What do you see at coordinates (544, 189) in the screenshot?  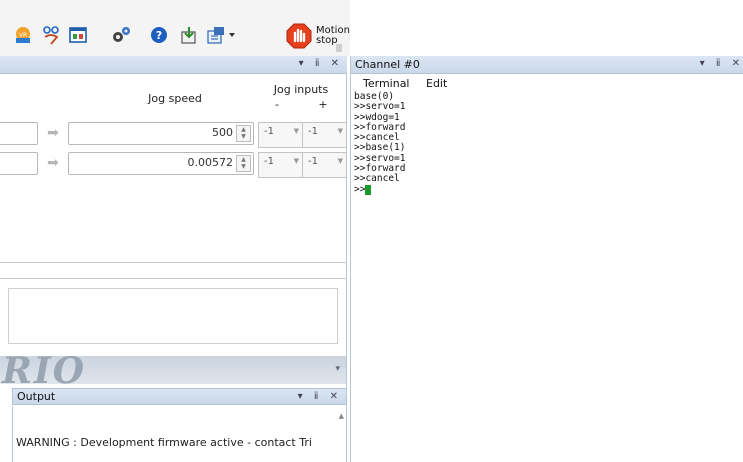 I see `terminal-prompt-line: >>` at bounding box center [544, 189].